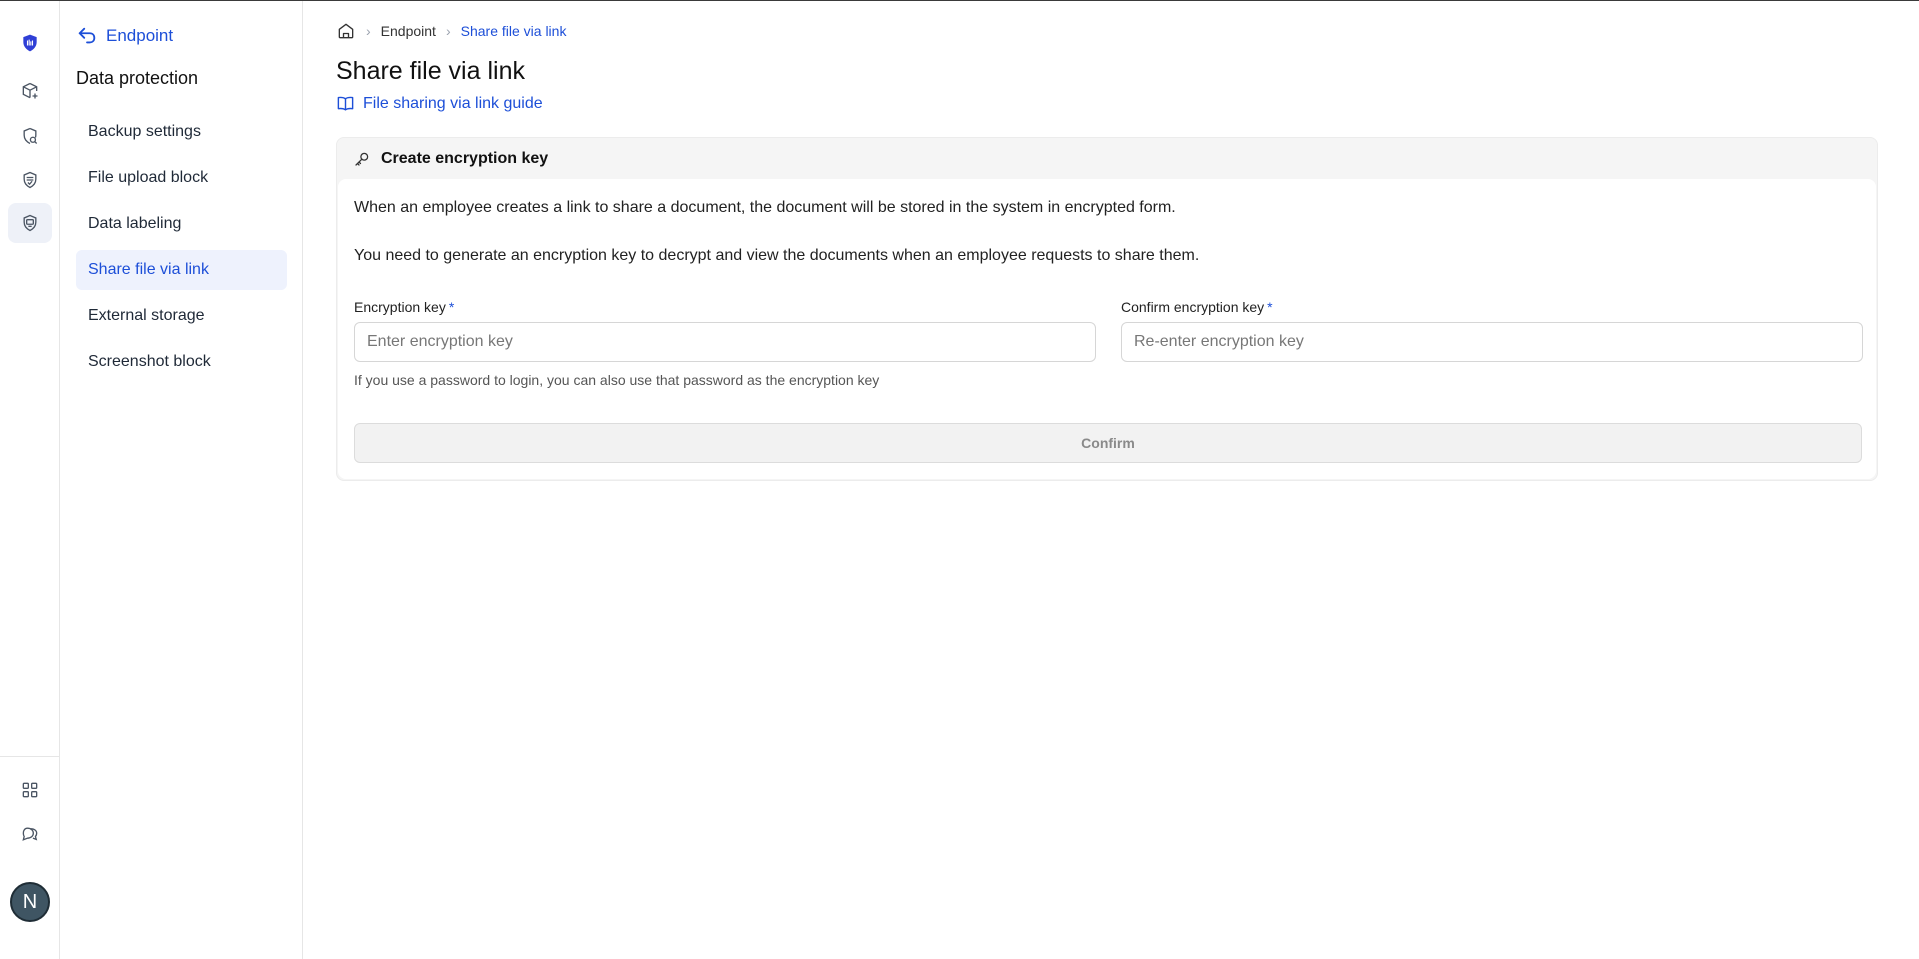  I want to click on grid-icon, so click(30, 790).